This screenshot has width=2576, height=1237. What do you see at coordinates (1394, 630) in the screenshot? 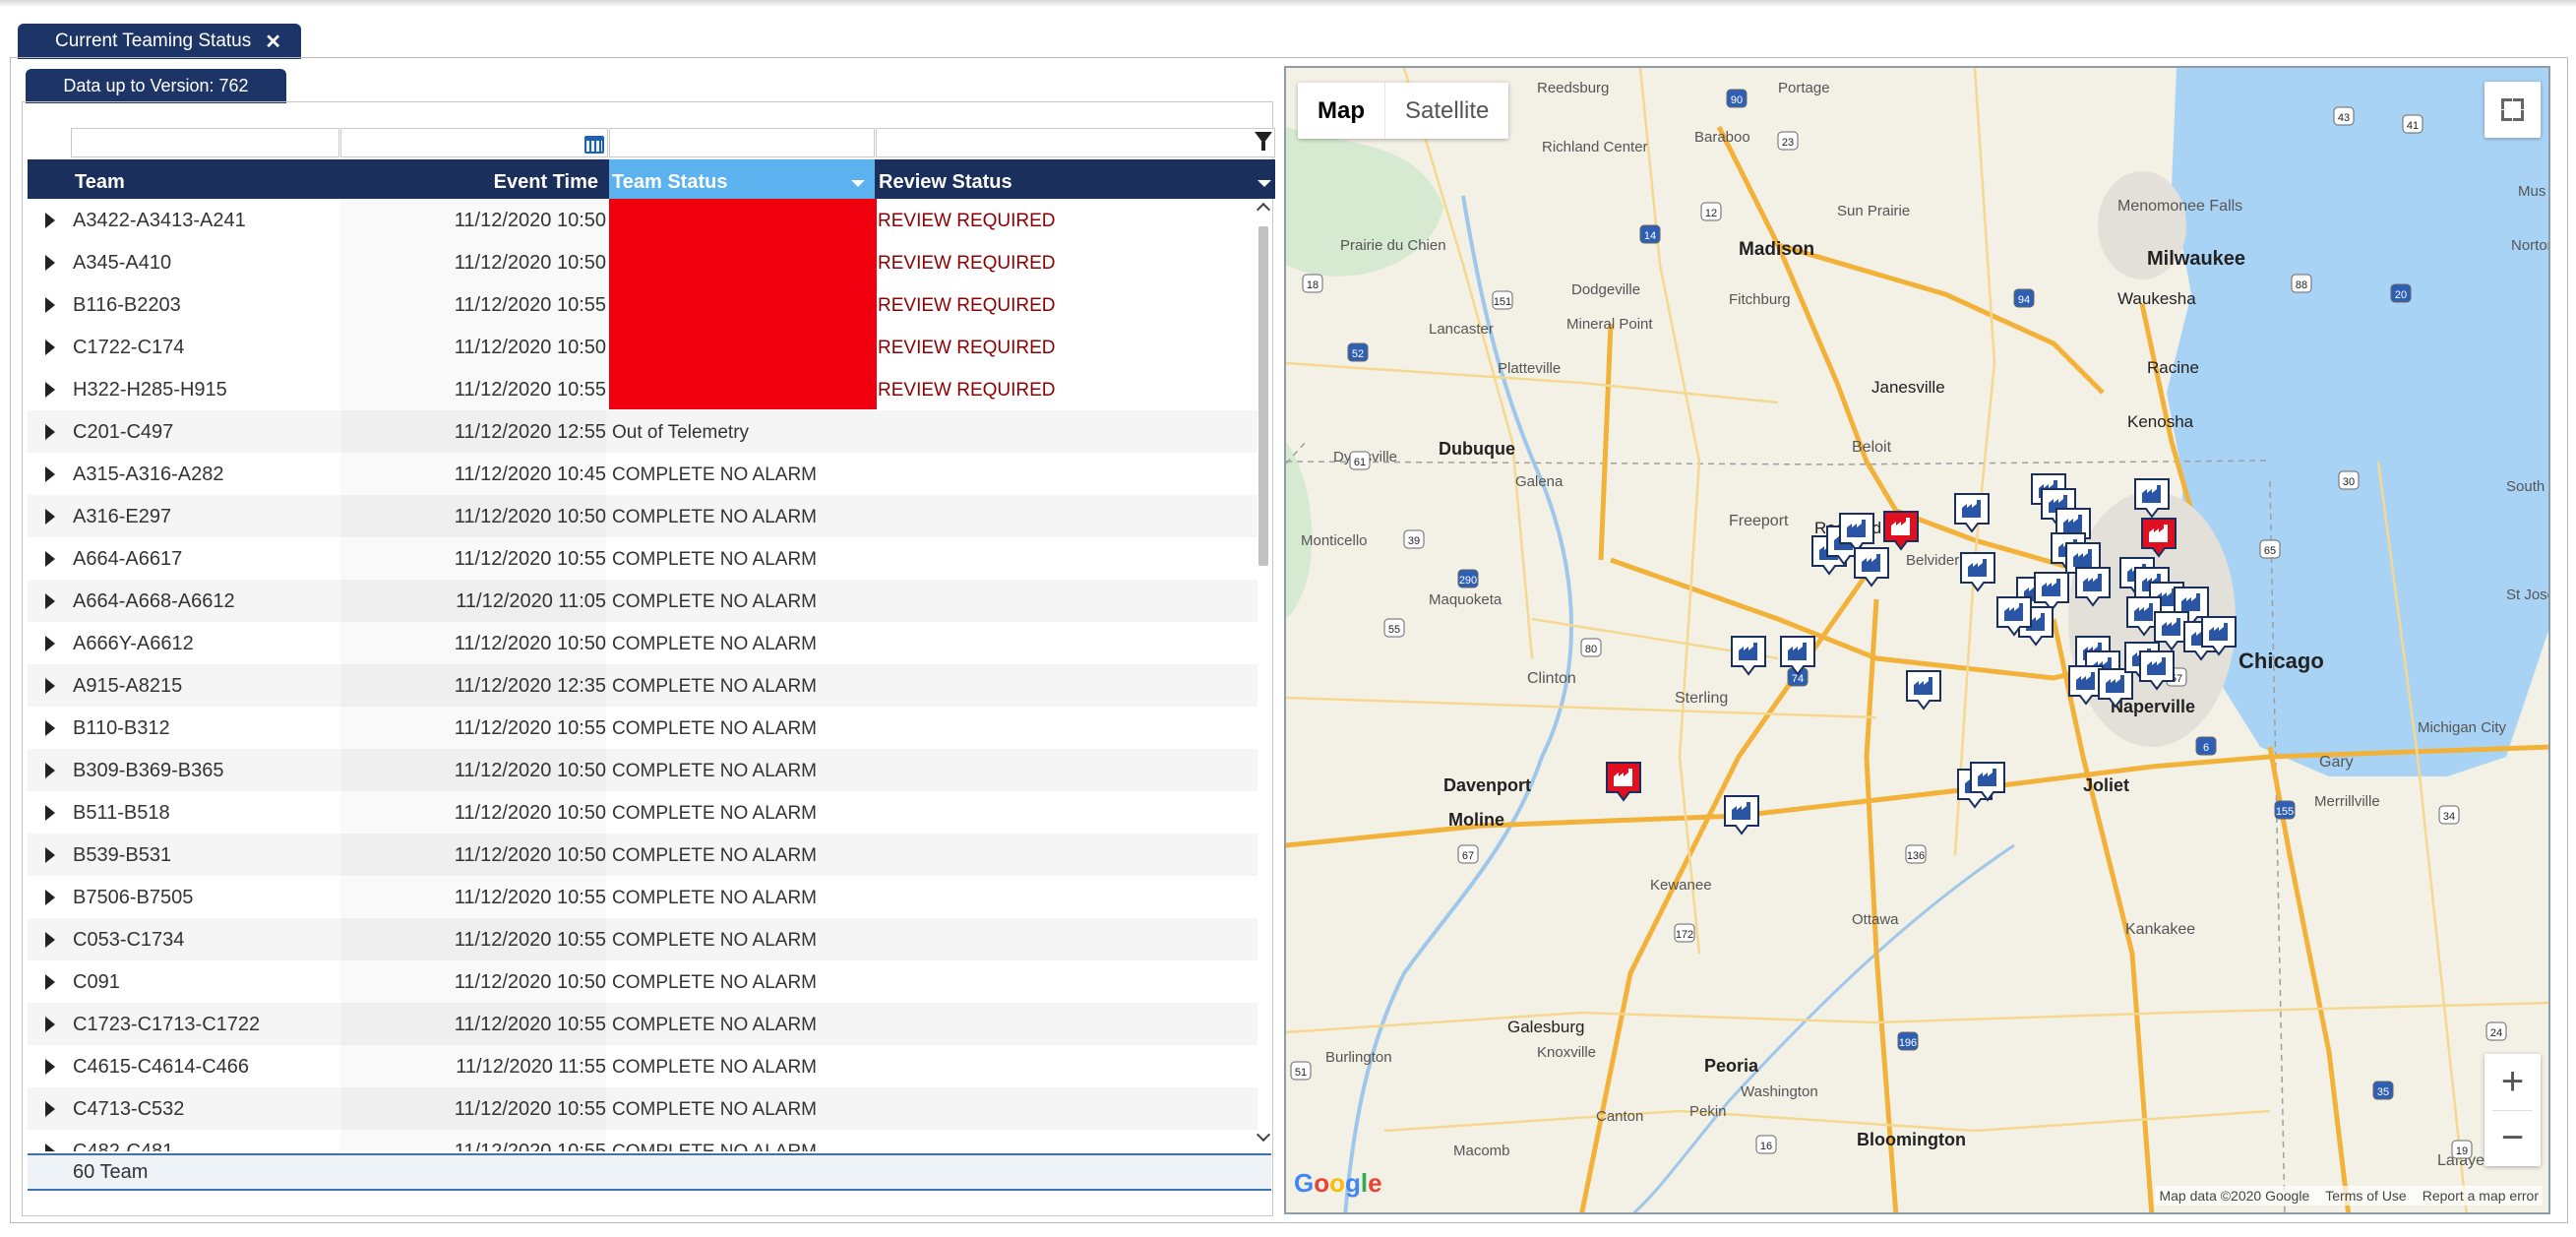
I see `svg-text: 55` at bounding box center [1394, 630].